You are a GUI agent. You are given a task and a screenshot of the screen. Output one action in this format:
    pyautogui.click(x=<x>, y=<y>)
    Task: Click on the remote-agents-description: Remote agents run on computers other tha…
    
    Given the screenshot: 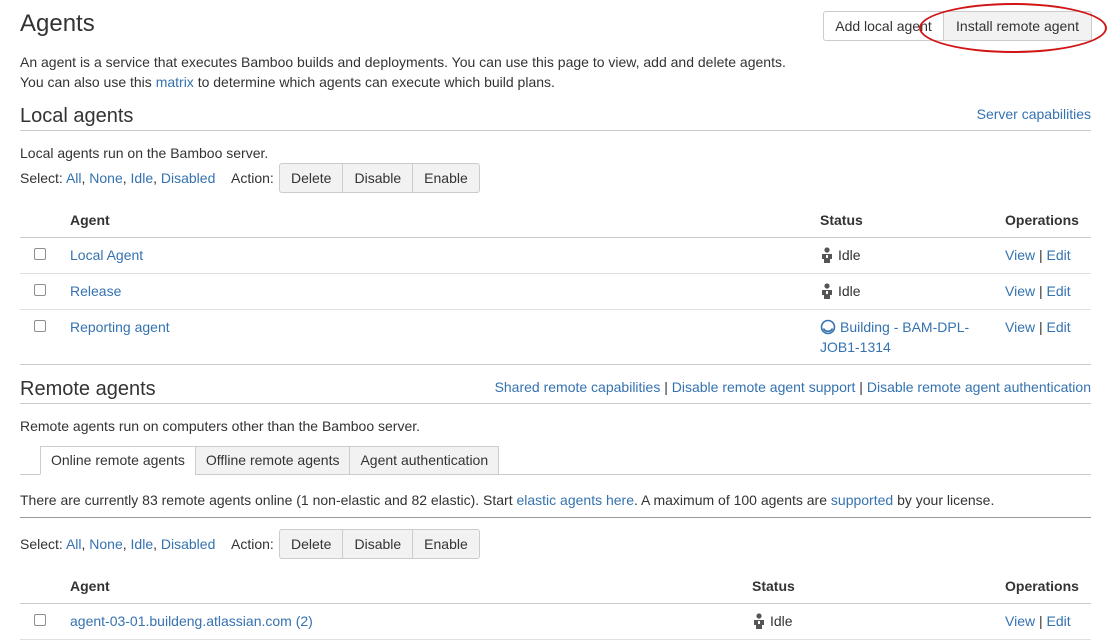 What is the action you would take?
    pyautogui.click(x=220, y=426)
    